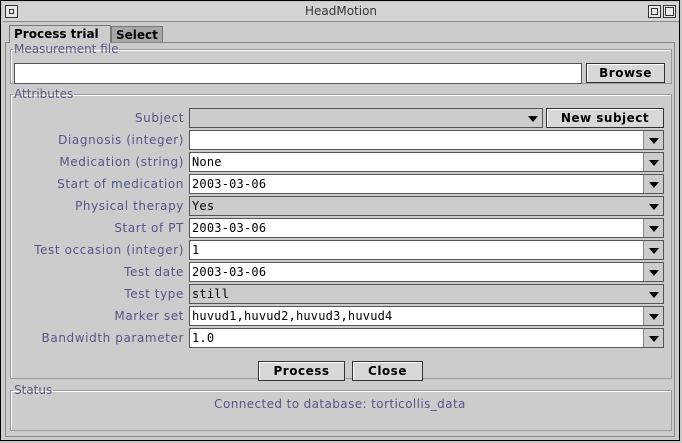  I want to click on status-text: Connected to database: torticollis_data, so click(340, 404).